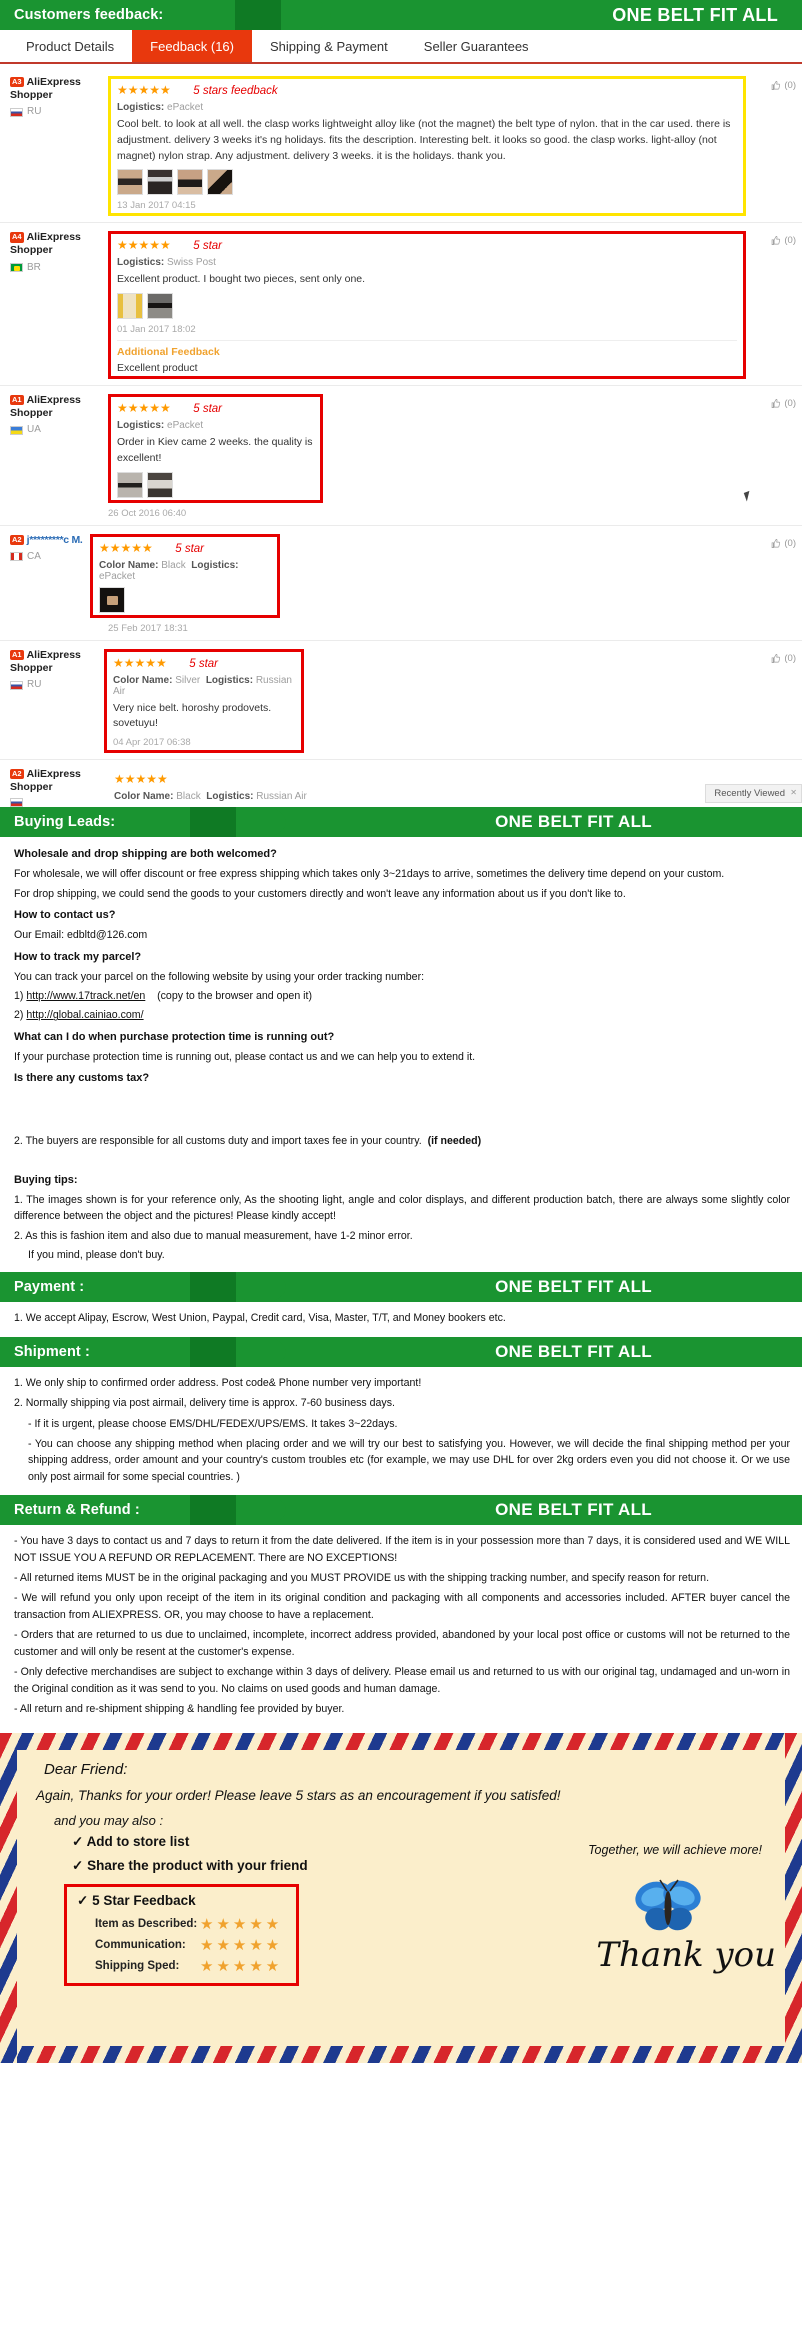  I want to click on logistics-label: Logistics:, so click(141, 107).